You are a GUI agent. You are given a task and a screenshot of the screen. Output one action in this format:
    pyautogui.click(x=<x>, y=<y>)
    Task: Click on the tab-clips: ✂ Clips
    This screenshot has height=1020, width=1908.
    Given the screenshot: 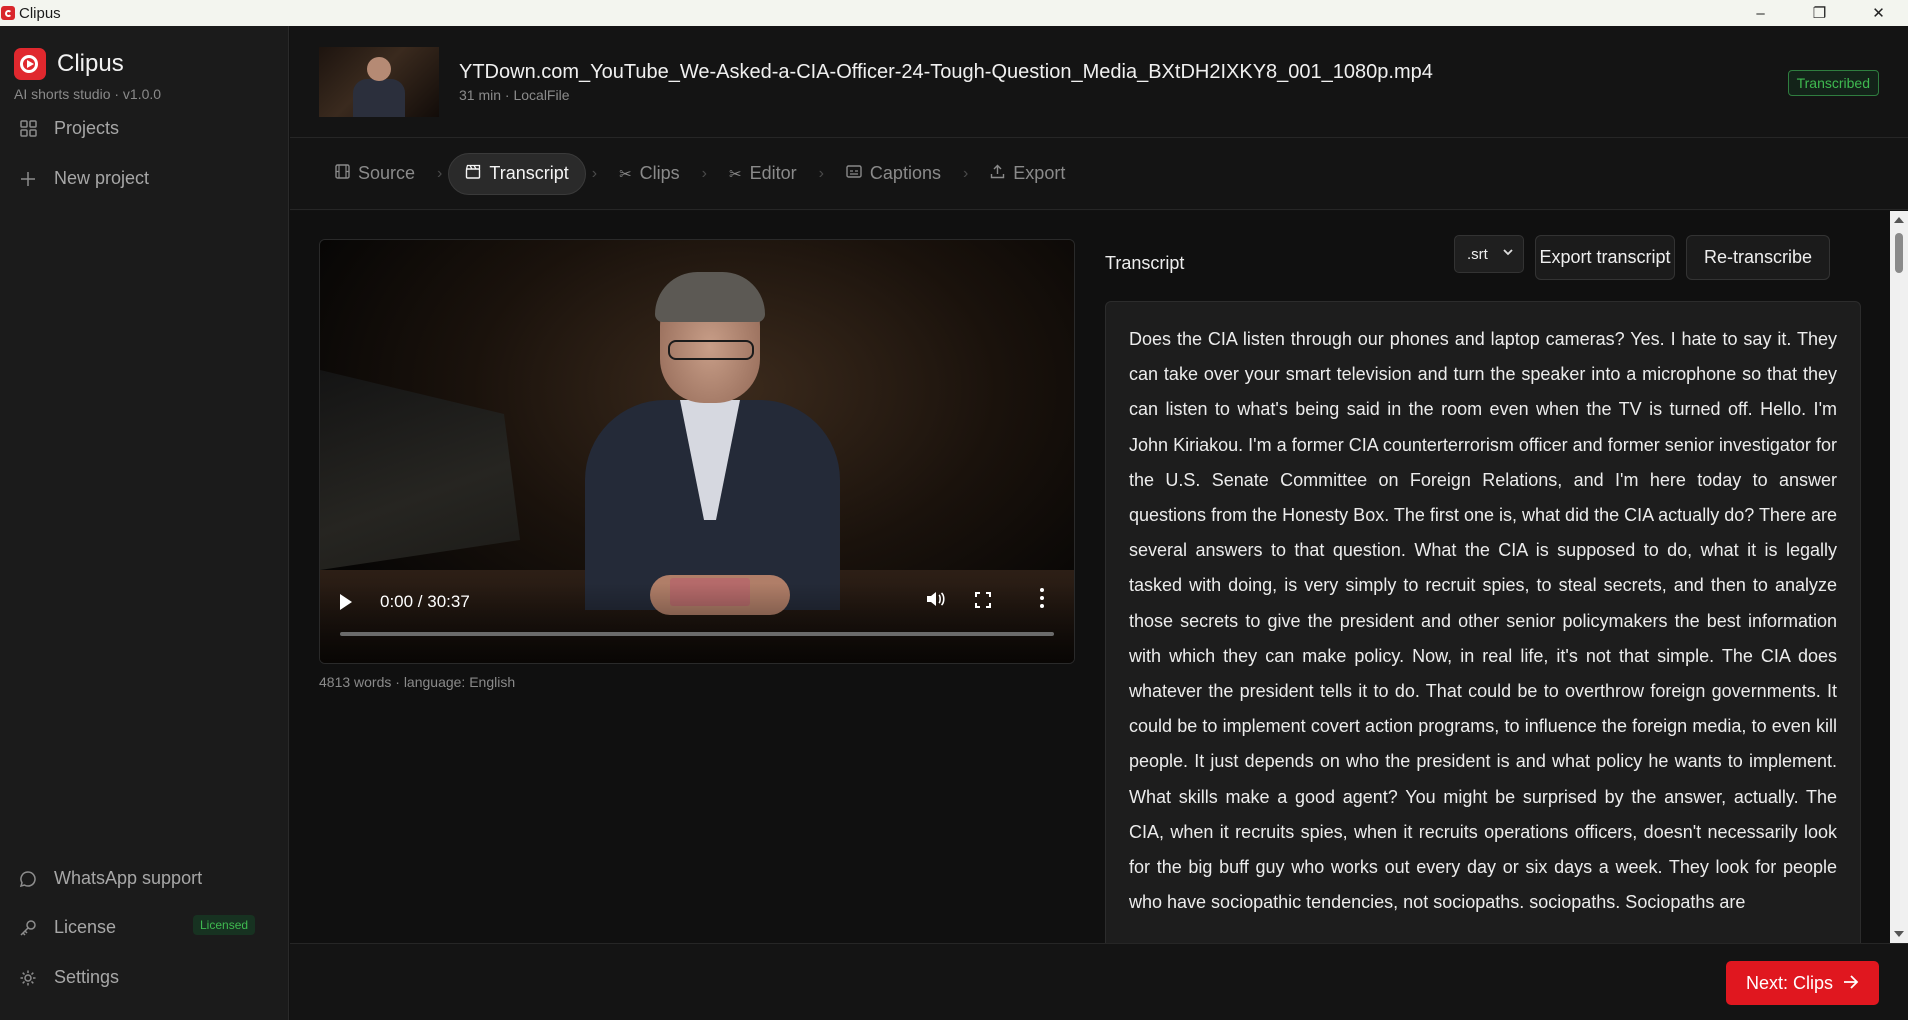 What is the action you would take?
    pyautogui.click(x=649, y=174)
    